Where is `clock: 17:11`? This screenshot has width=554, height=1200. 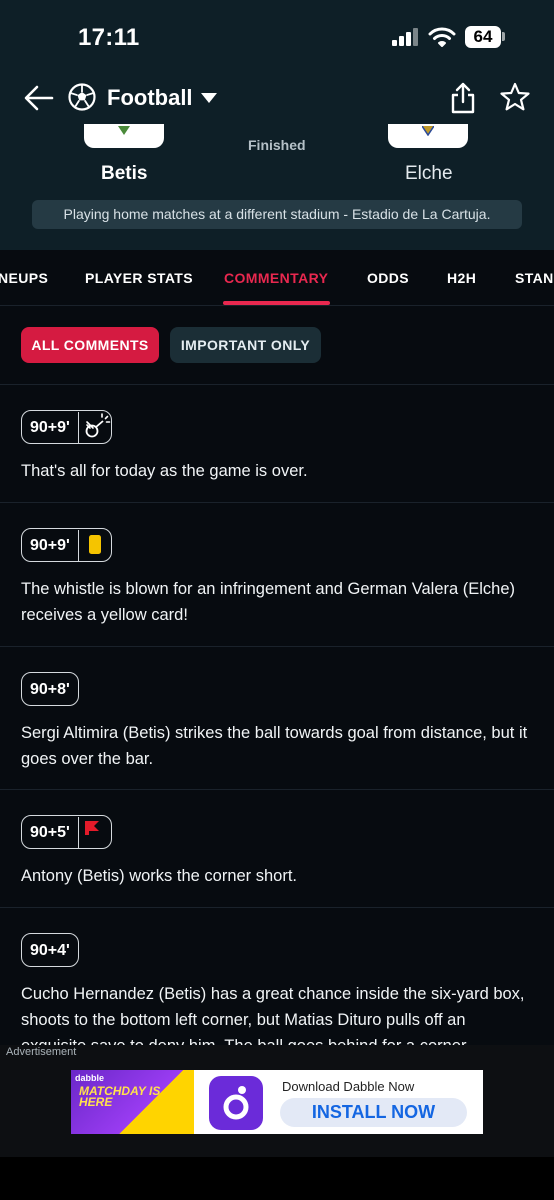
clock: 17:11 is located at coordinates (109, 37).